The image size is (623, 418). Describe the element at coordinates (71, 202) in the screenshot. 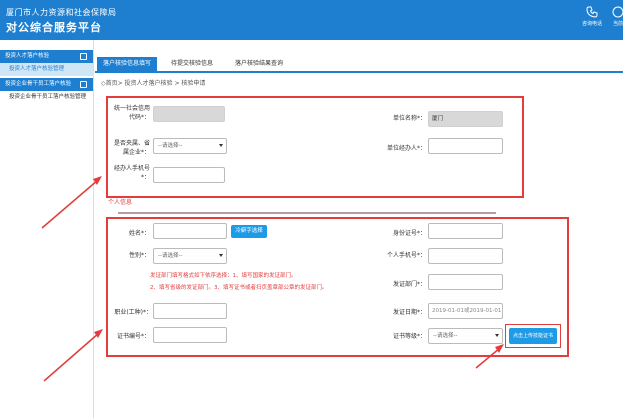

I see `arrow-to-unit-box` at that location.